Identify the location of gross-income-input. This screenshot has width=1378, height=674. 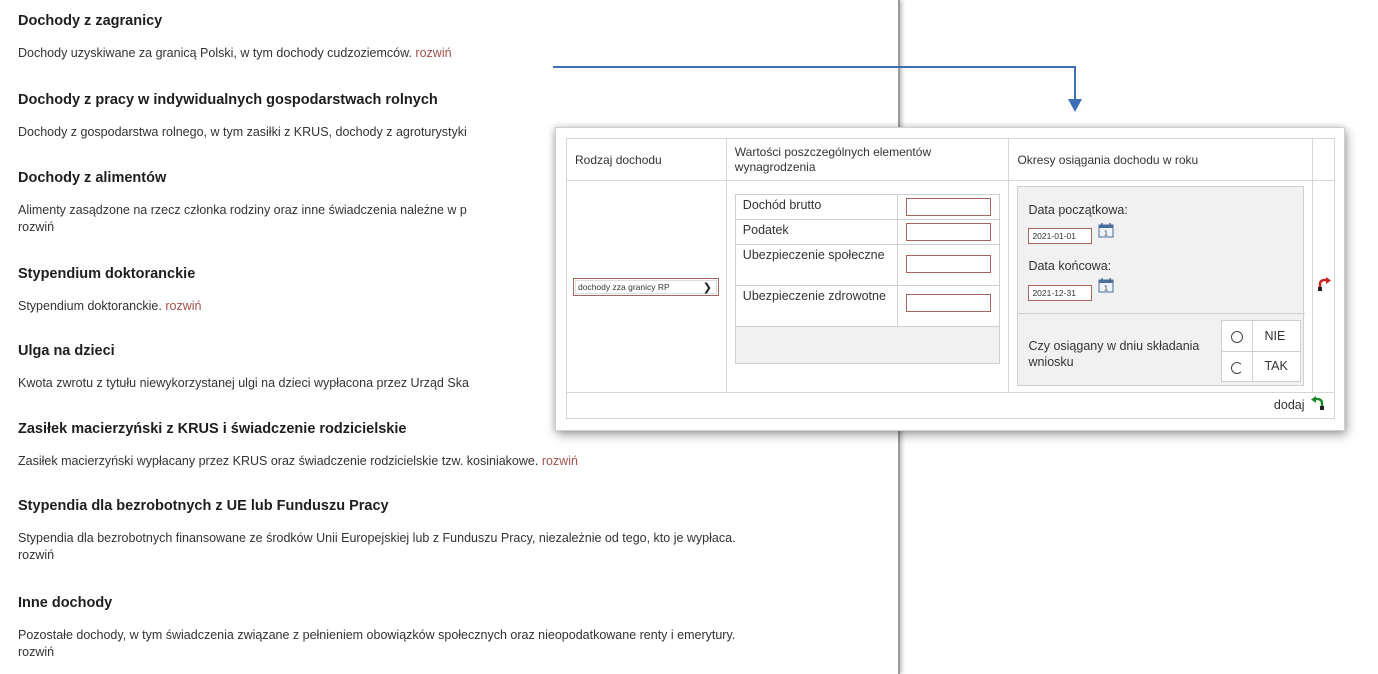
(948, 207).